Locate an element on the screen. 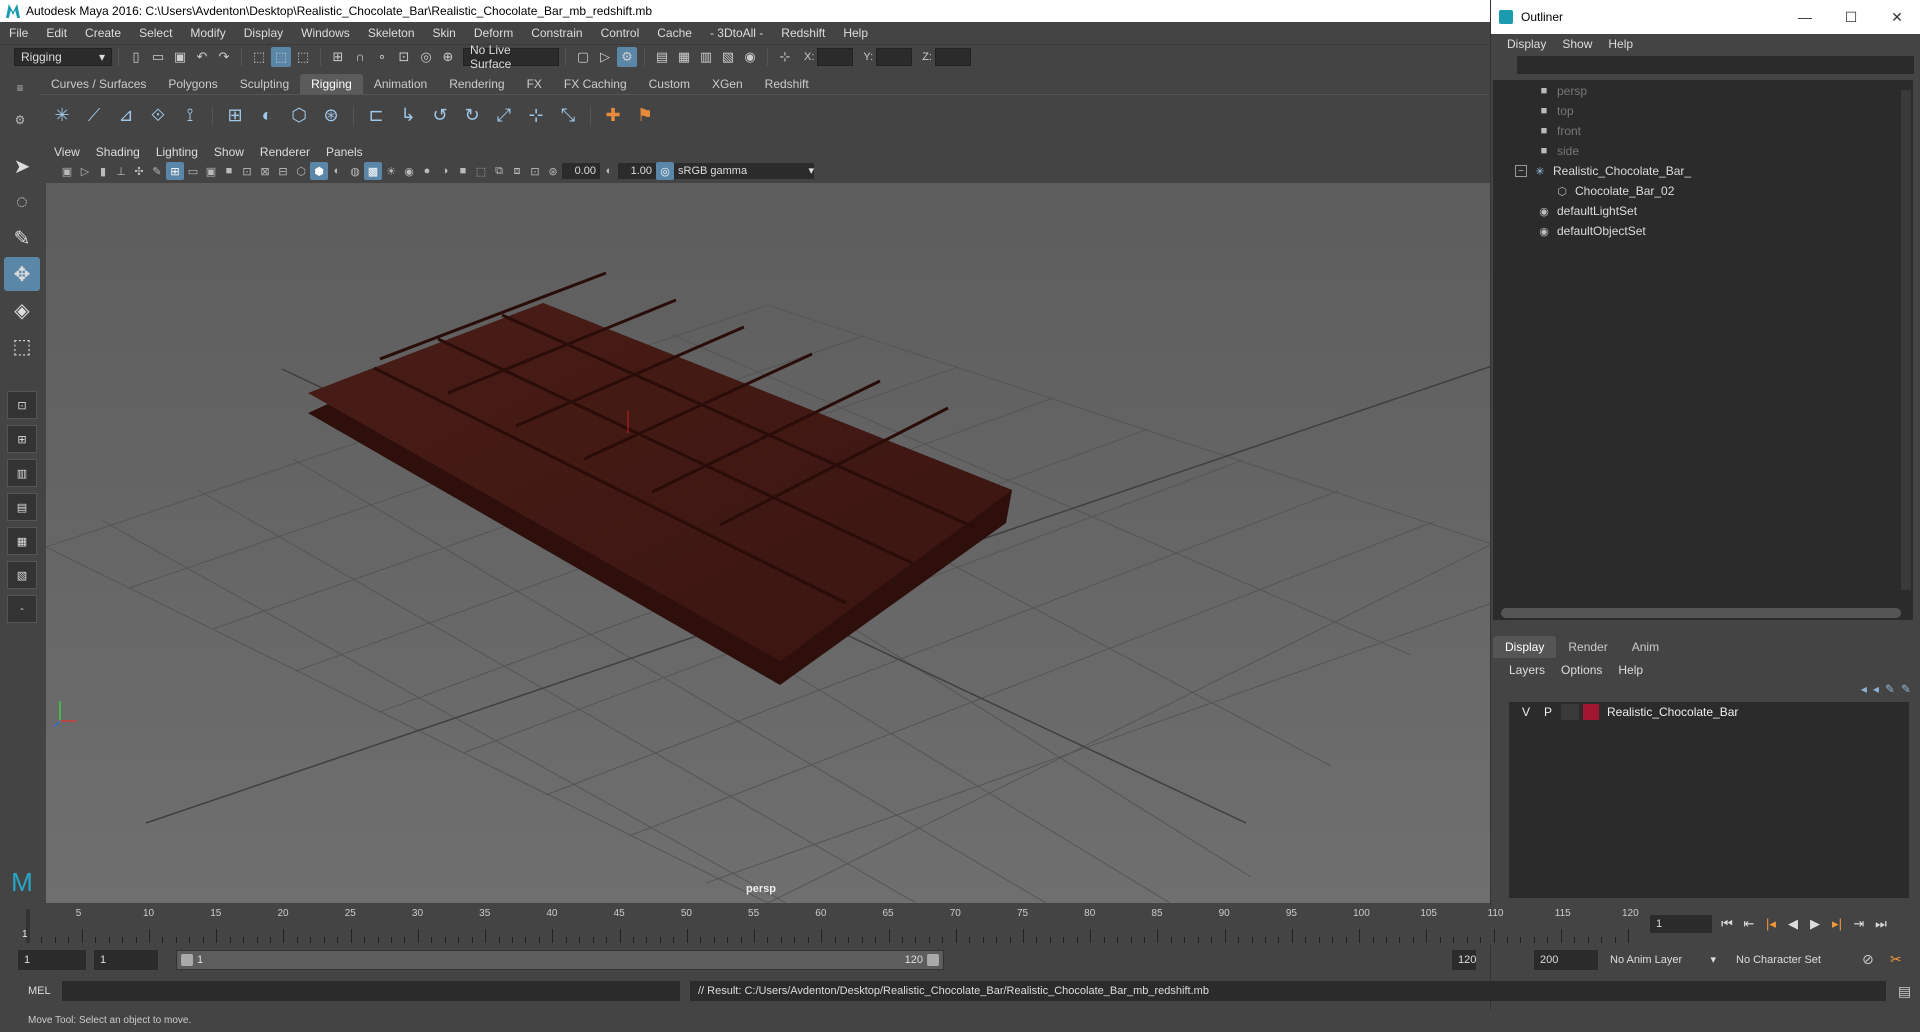  outliner-horizontal-scrollbar is located at coordinates (1701, 613).